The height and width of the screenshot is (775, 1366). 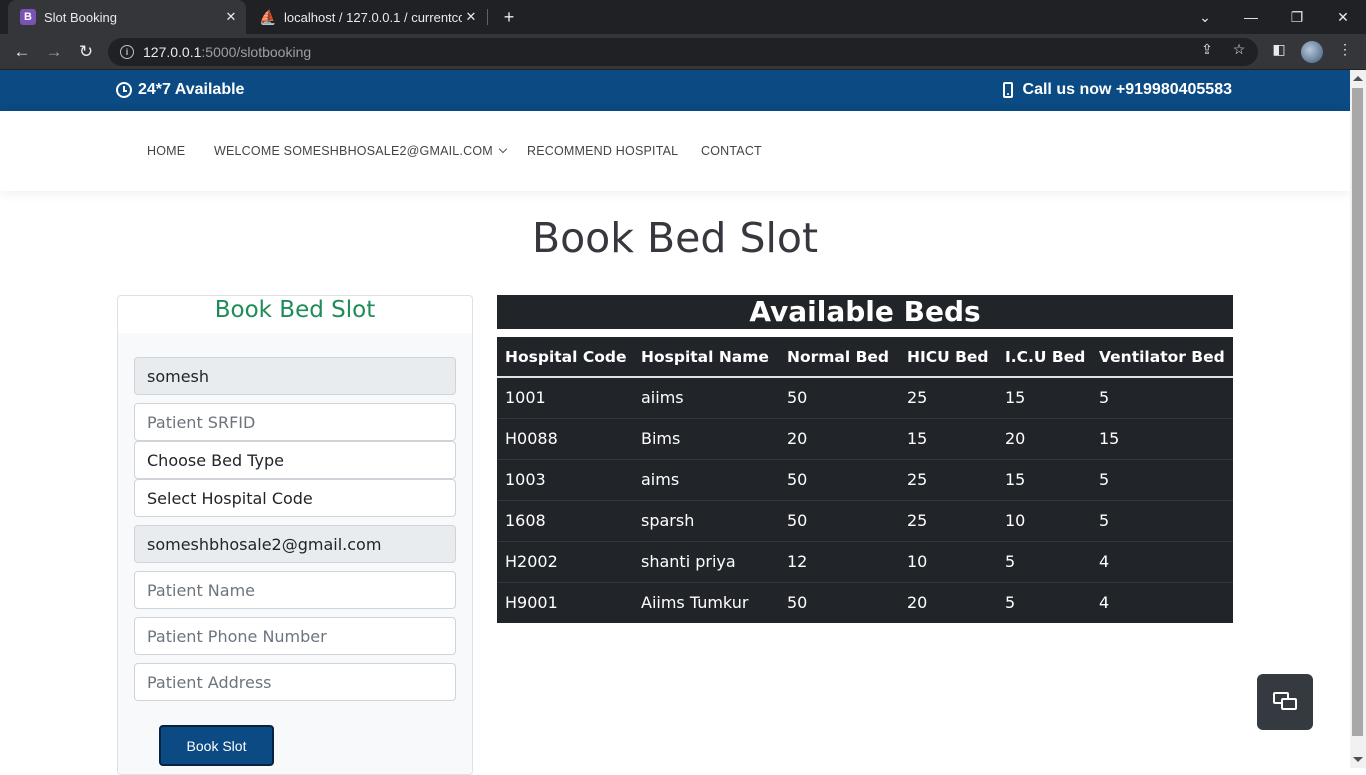 I want to click on reload-icon: ↻, so click(x=86, y=52).